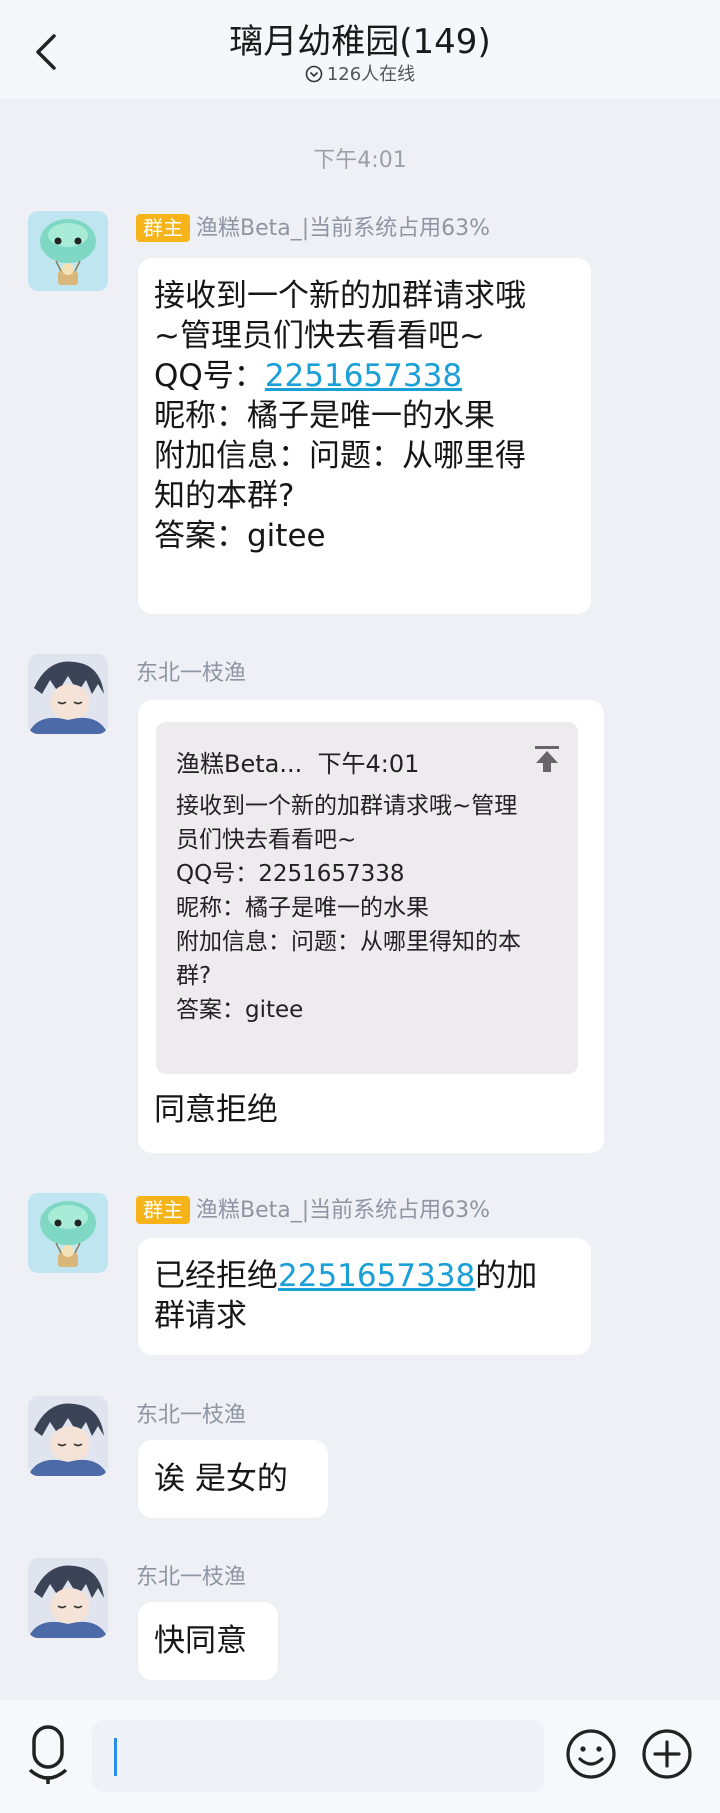 Image resolution: width=720 pixels, height=1813 pixels. What do you see at coordinates (48, 1757) in the screenshot?
I see `microphone-icon` at bounding box center [48, 1757].